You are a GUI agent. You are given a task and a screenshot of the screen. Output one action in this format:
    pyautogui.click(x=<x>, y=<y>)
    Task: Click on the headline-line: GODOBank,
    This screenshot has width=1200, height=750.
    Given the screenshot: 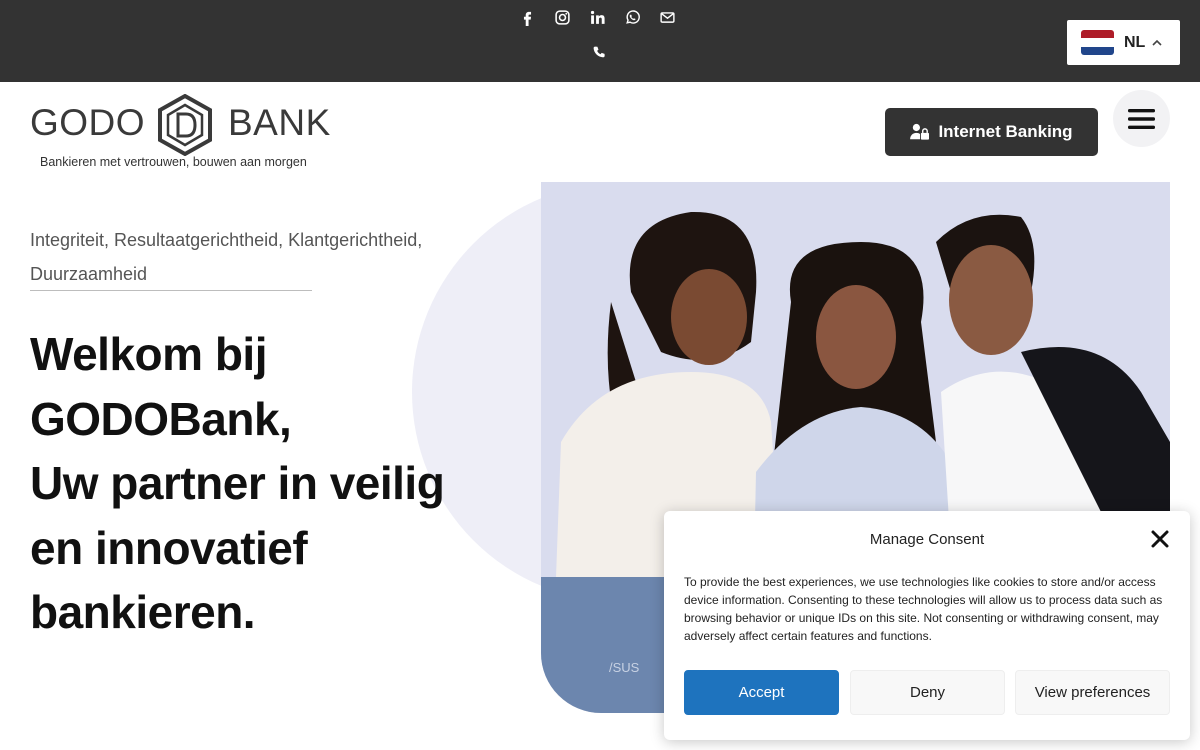 What is the action you would take?
    pyautogui.click(x=161, y=418)
    